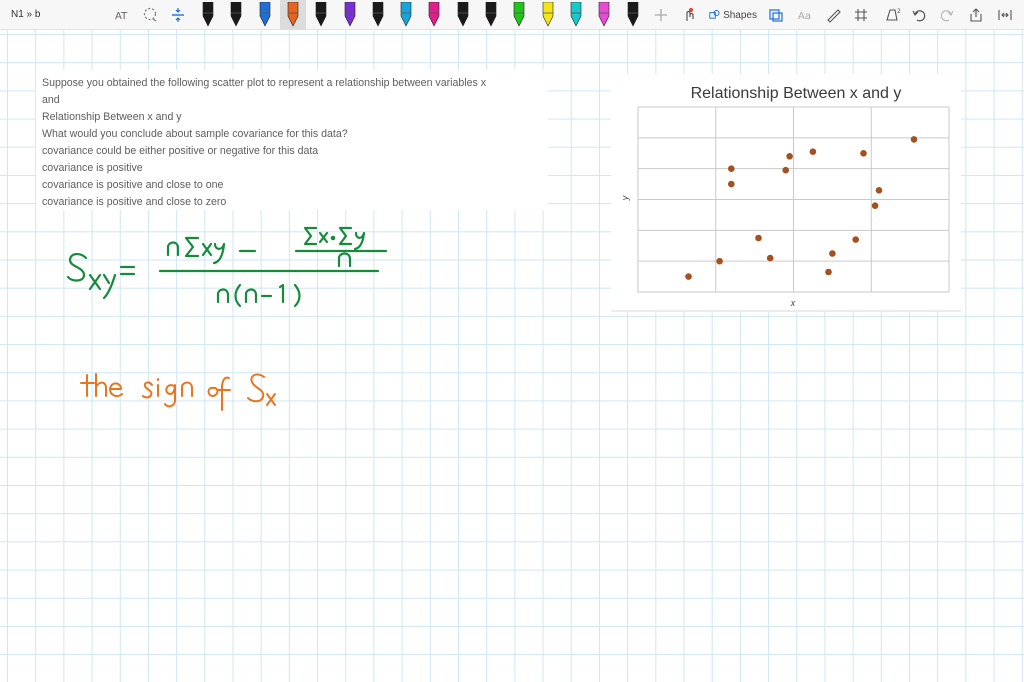 The image size is (1024, 682). Describe the element at coordinates (26, 14) in the screenshot. I see `page-title: N1 » b` at that location.